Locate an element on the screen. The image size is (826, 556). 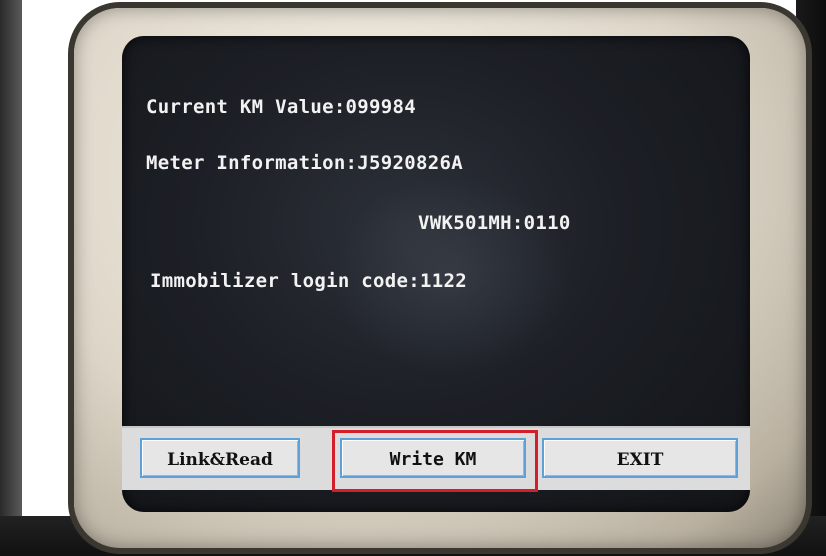
immobilizer-login-code: Immobilizer login code:1122 is located at coordinates (308, 281).